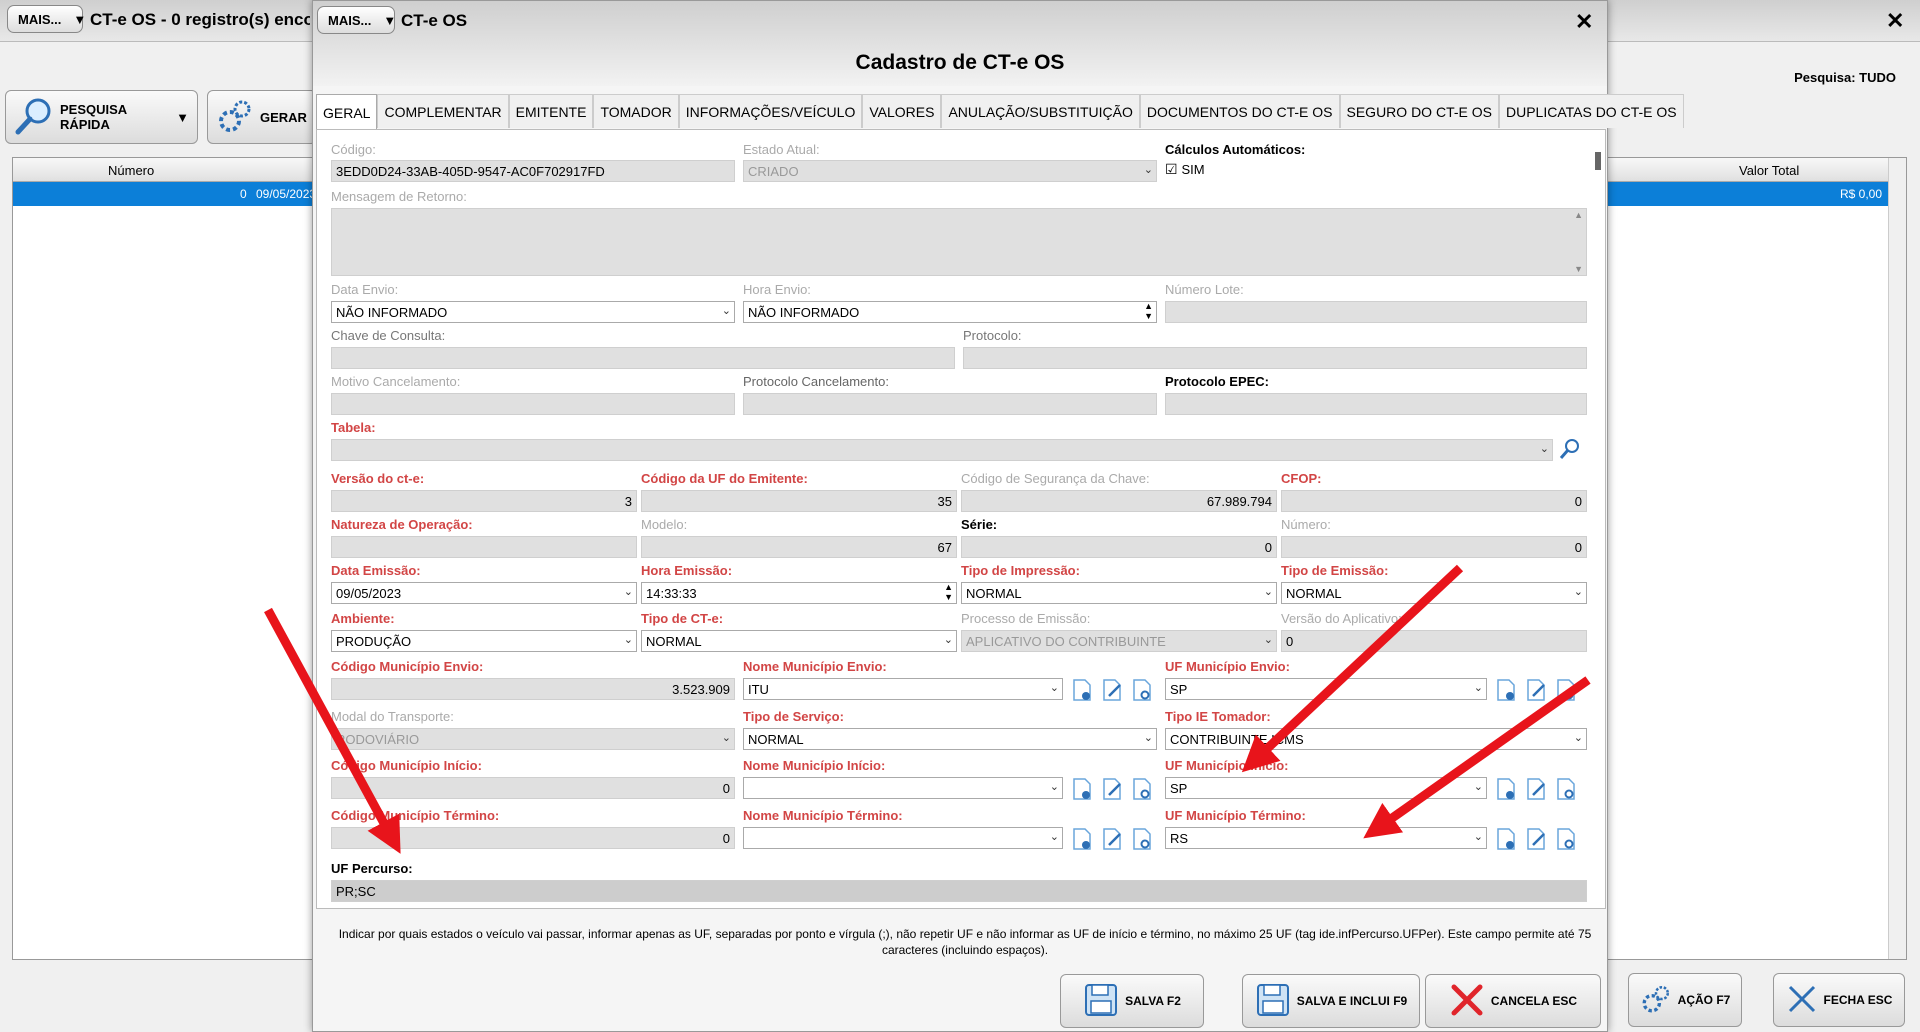 The image size is (1920, 1032). What do you see at coordinates (484, 641) in the screenshot?
I see `ambiente-select: PRODUÇÃO ⌄` at bounding box center [484, 641].